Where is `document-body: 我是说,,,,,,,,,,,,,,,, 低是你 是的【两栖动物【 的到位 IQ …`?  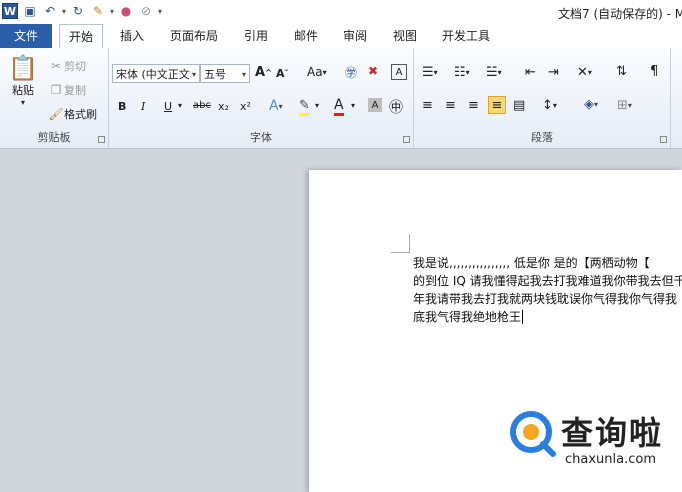 document-body: 我是说,,,,,,,,,,,,,,,, 低是你 是的【两栖动物【 的到位 IQ … is located at coordinates (547, 290).